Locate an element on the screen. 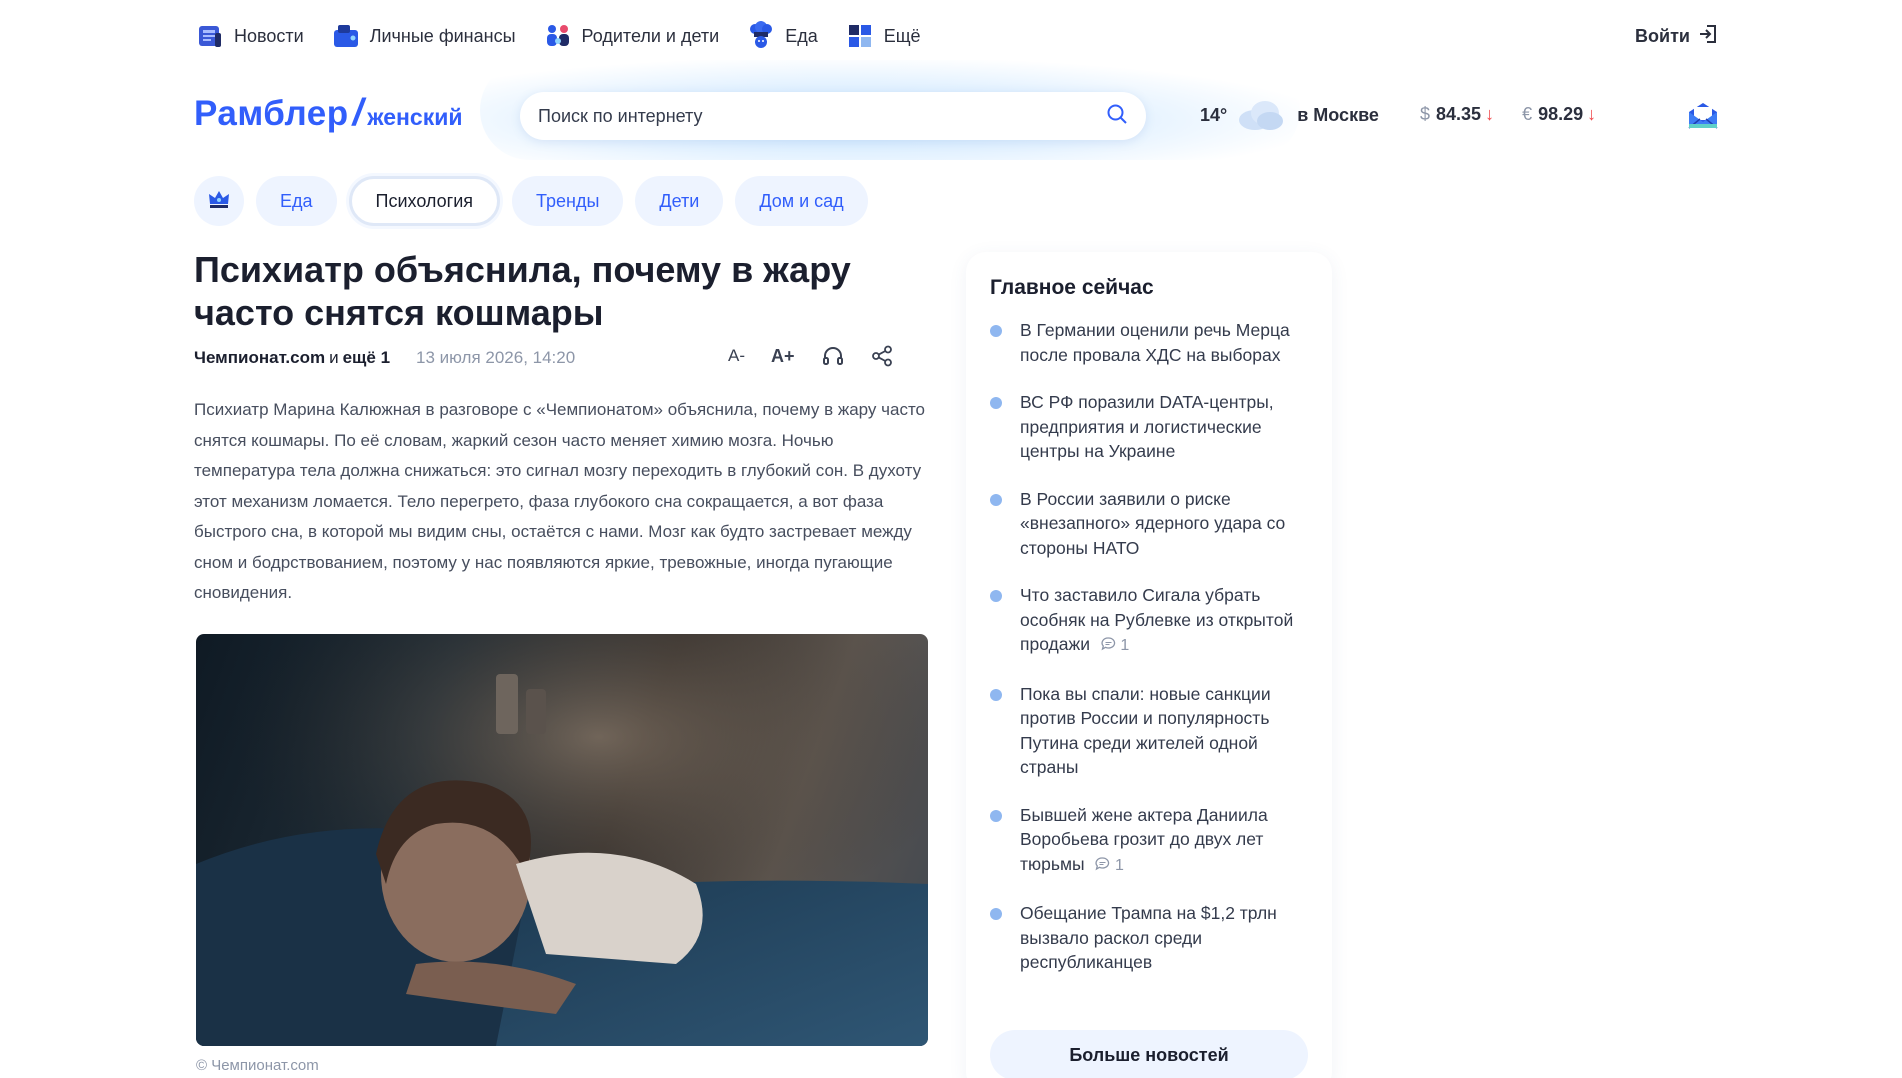 This screenshot has height=1078, width=1902. article-tools: A- A+ is located at coordinates (810, 356).